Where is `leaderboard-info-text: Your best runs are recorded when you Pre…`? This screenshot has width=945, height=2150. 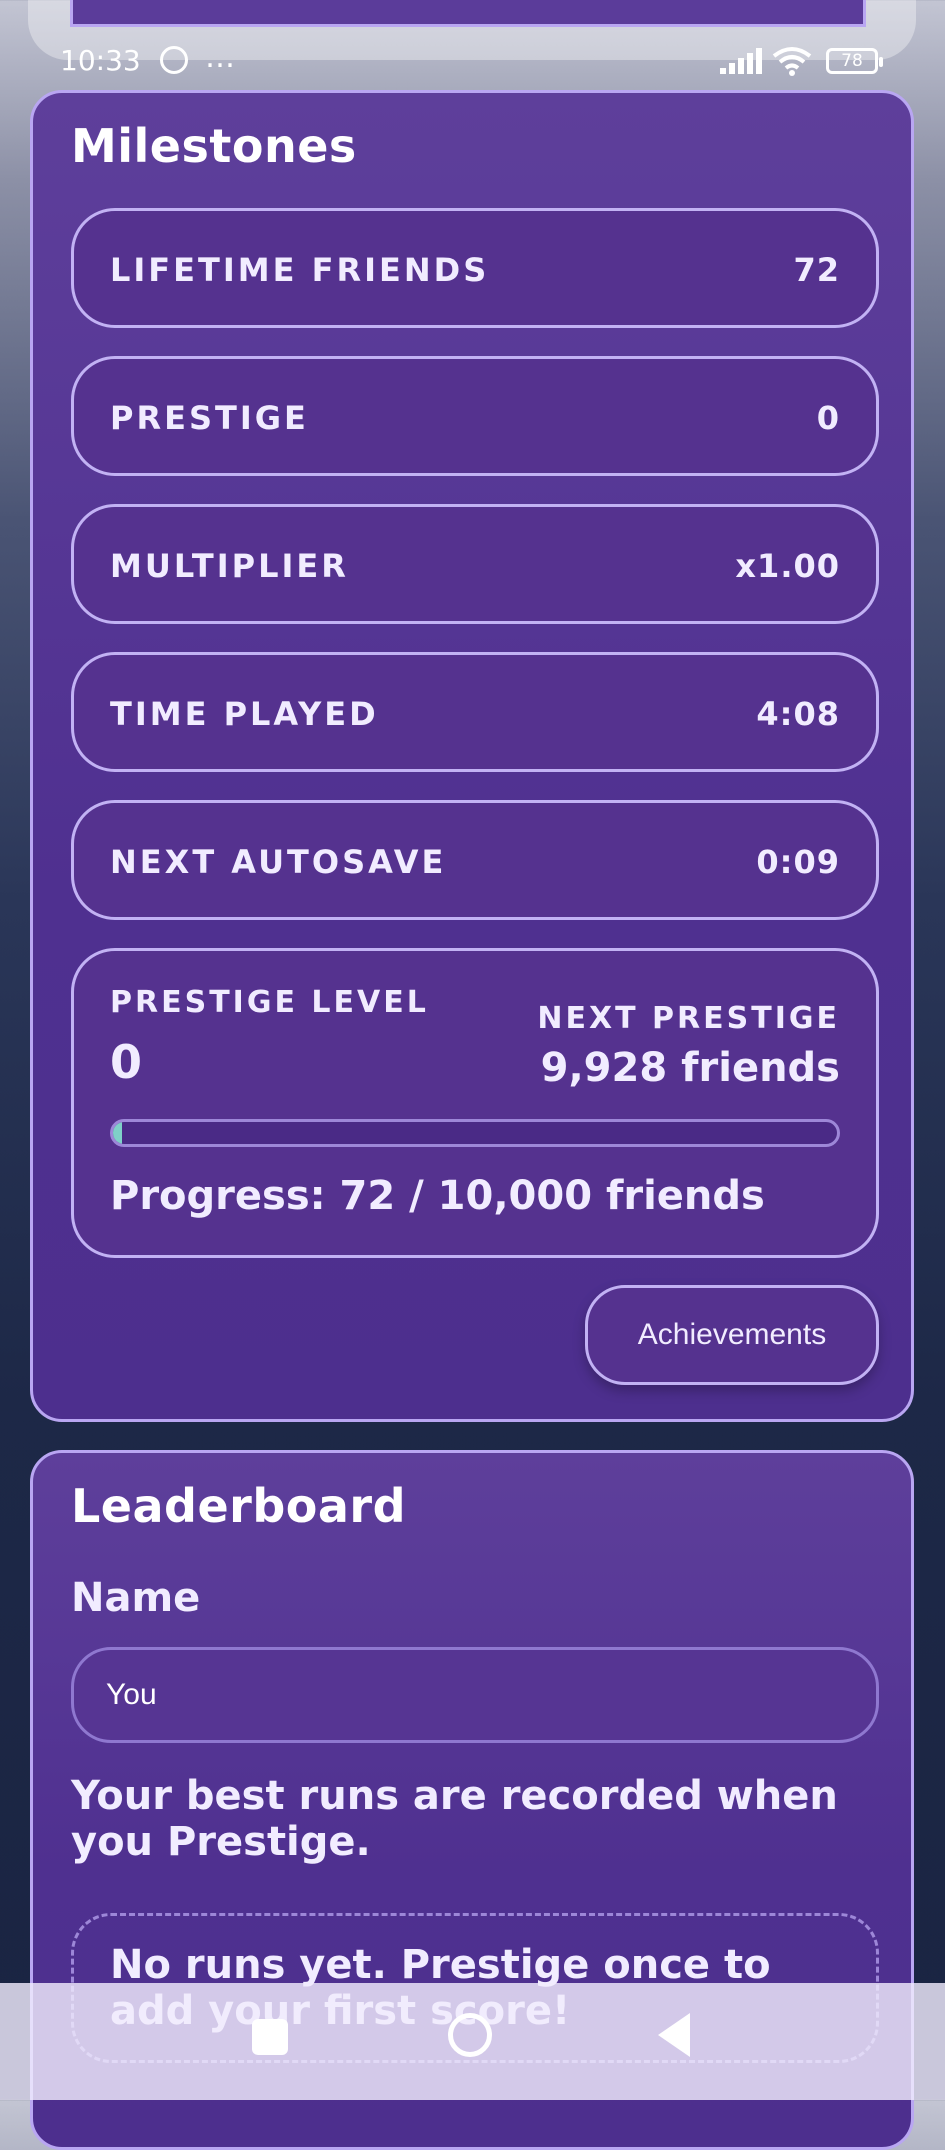 leaderboard-info-text: Your best runs are recorded when you Pre… is located at coordinates (454, 1819).